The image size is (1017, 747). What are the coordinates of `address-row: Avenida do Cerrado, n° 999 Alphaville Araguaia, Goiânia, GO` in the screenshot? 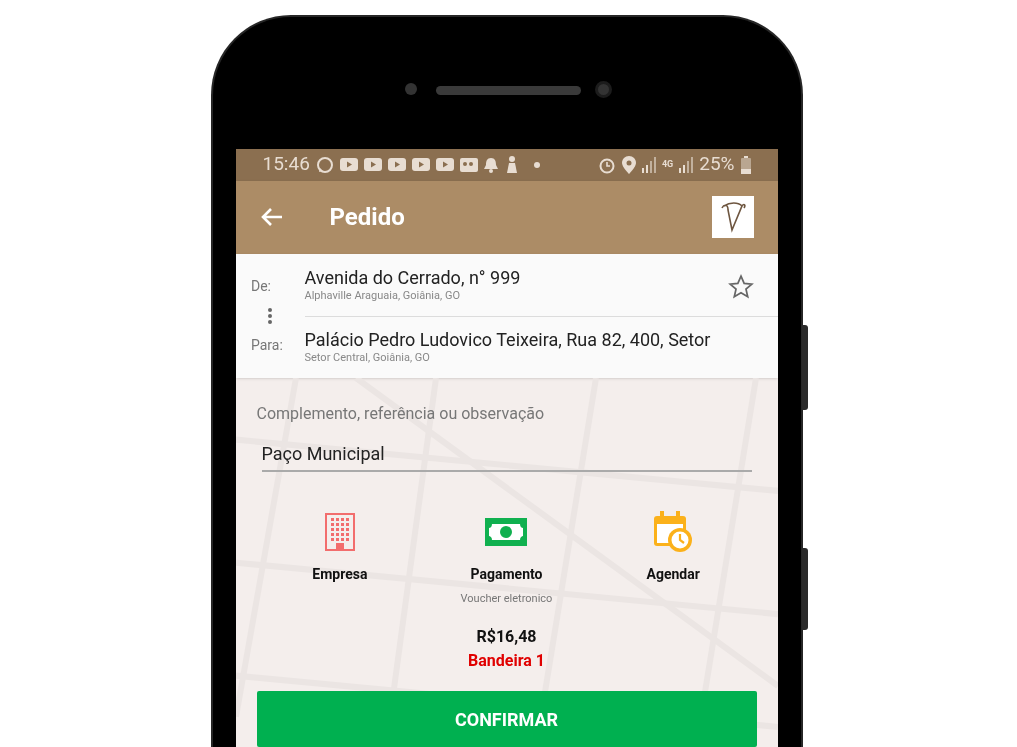 It's located at (541, 284).